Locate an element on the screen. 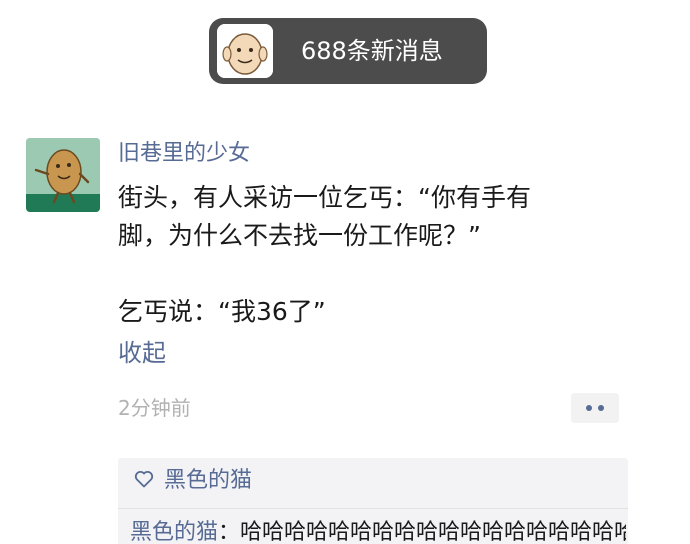 The width and height of the screenshot is (690, 544). divider is located at coordinates (373, 508).